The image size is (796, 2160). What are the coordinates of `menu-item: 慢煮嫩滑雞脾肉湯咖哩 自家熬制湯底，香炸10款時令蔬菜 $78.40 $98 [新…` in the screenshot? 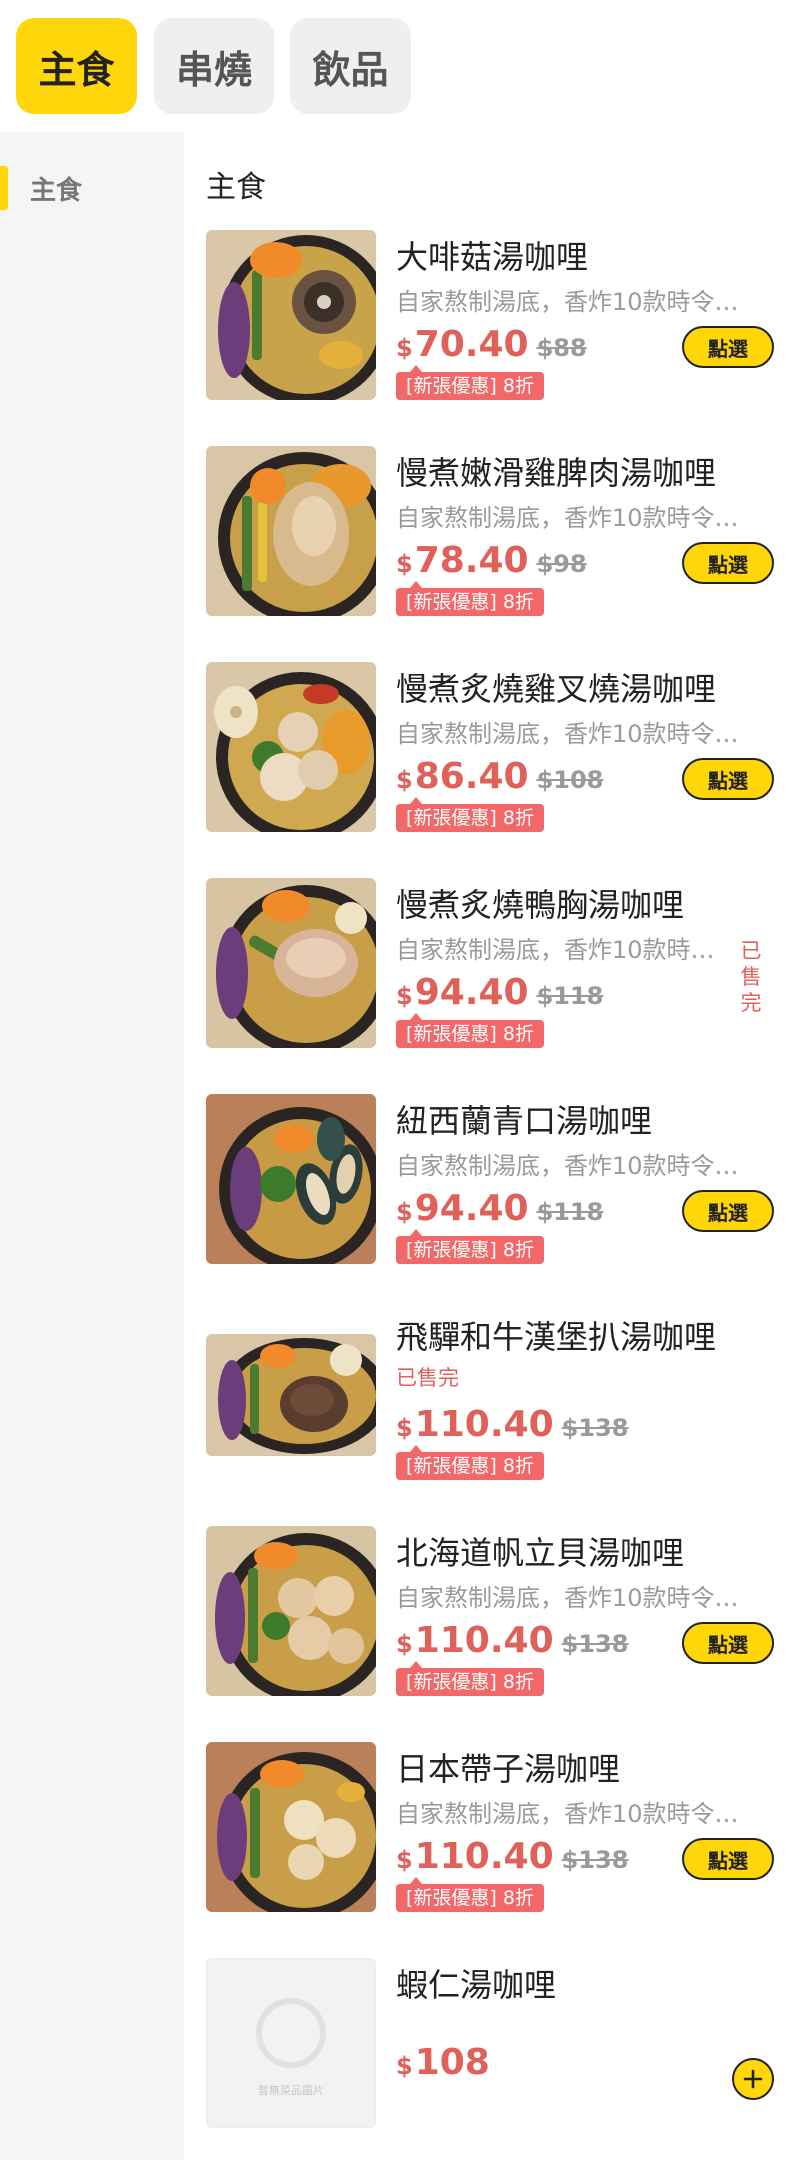 It's located at (491, 546).